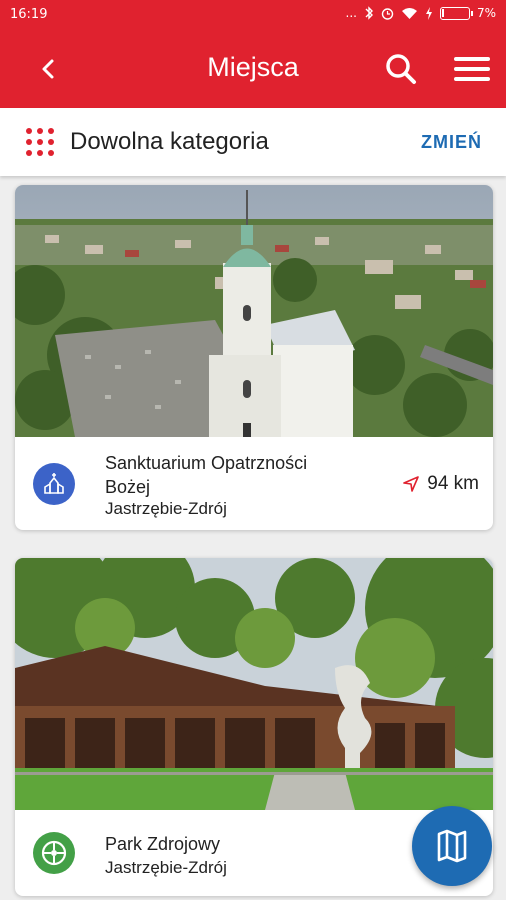 This screenshot has height=900, width=506. I want to click on place-name: Sanktuarium Opatrzności Bożej, so click(206, 475).